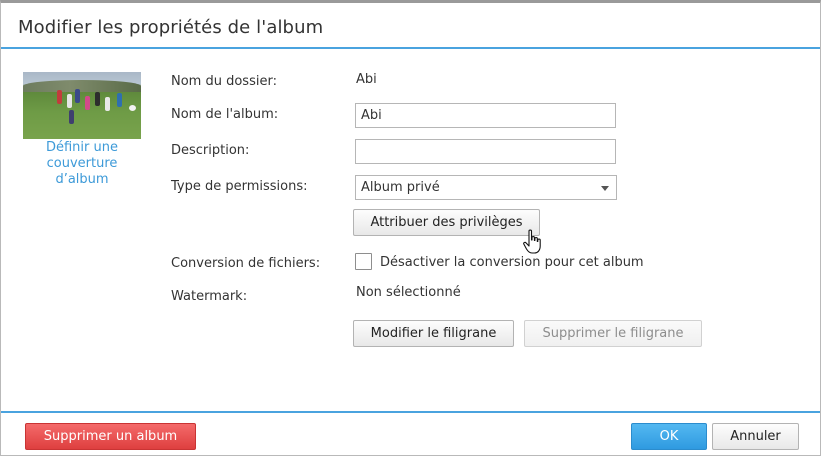 Image resolution: width=821 pixels, height=456 pixels. I want to click on disable-conversion-label: Désactiver la conversion pour cet album, so click(512, 262).